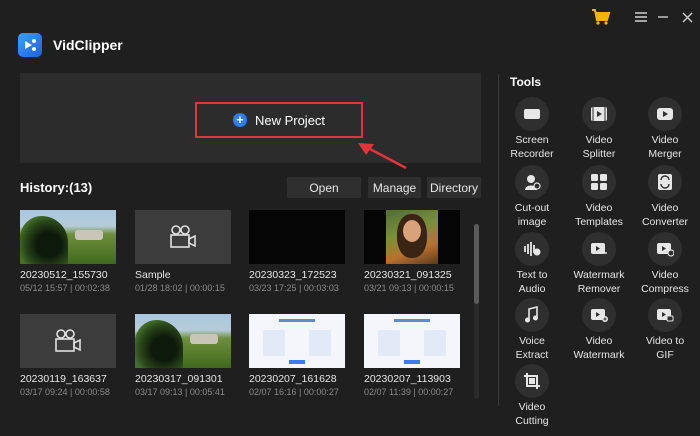  I want to click on manage-button: Manage, so click(394, 187).